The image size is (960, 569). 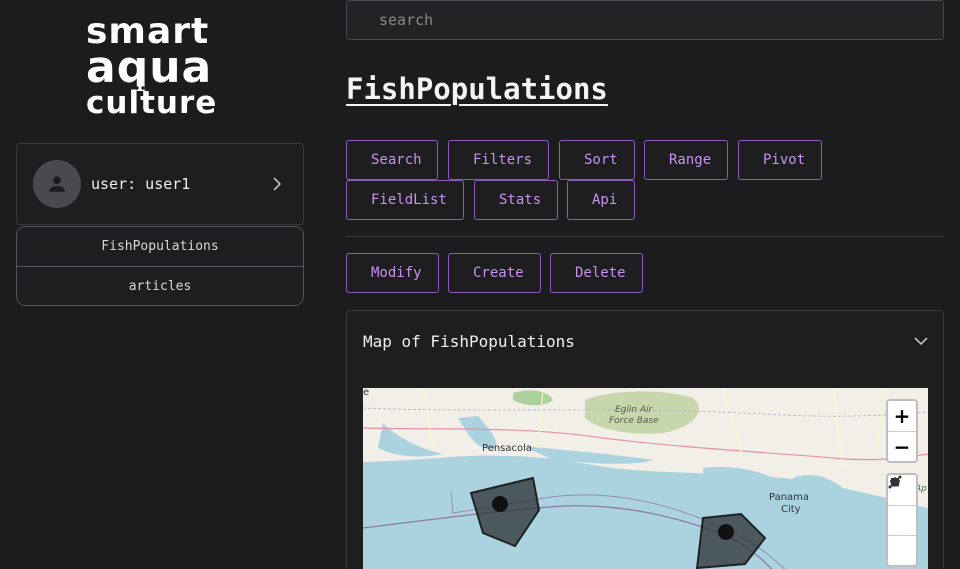 What do you see at coordinates (469, 341) in the screenshot?
I see `map-panel-title: Map of FishPopulations` at bounding box center [469, 341].